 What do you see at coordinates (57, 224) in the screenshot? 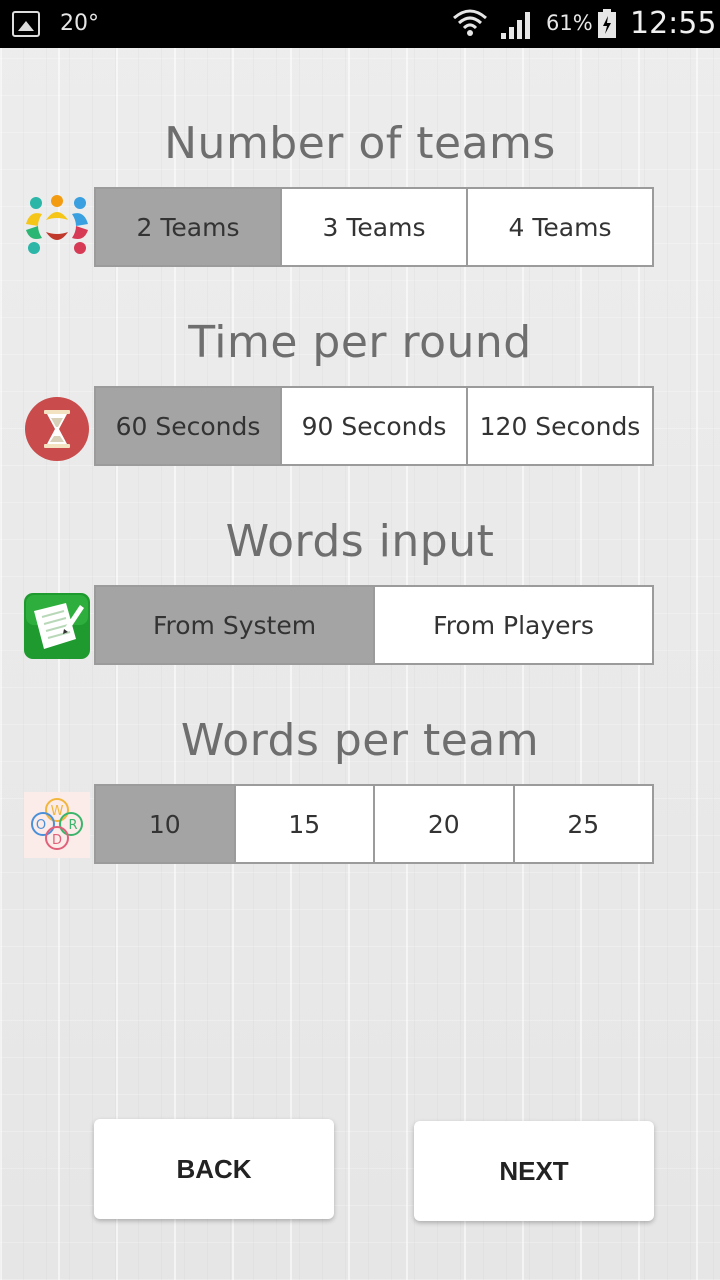
I see `teams-icon` at bounding box center [57, 224].